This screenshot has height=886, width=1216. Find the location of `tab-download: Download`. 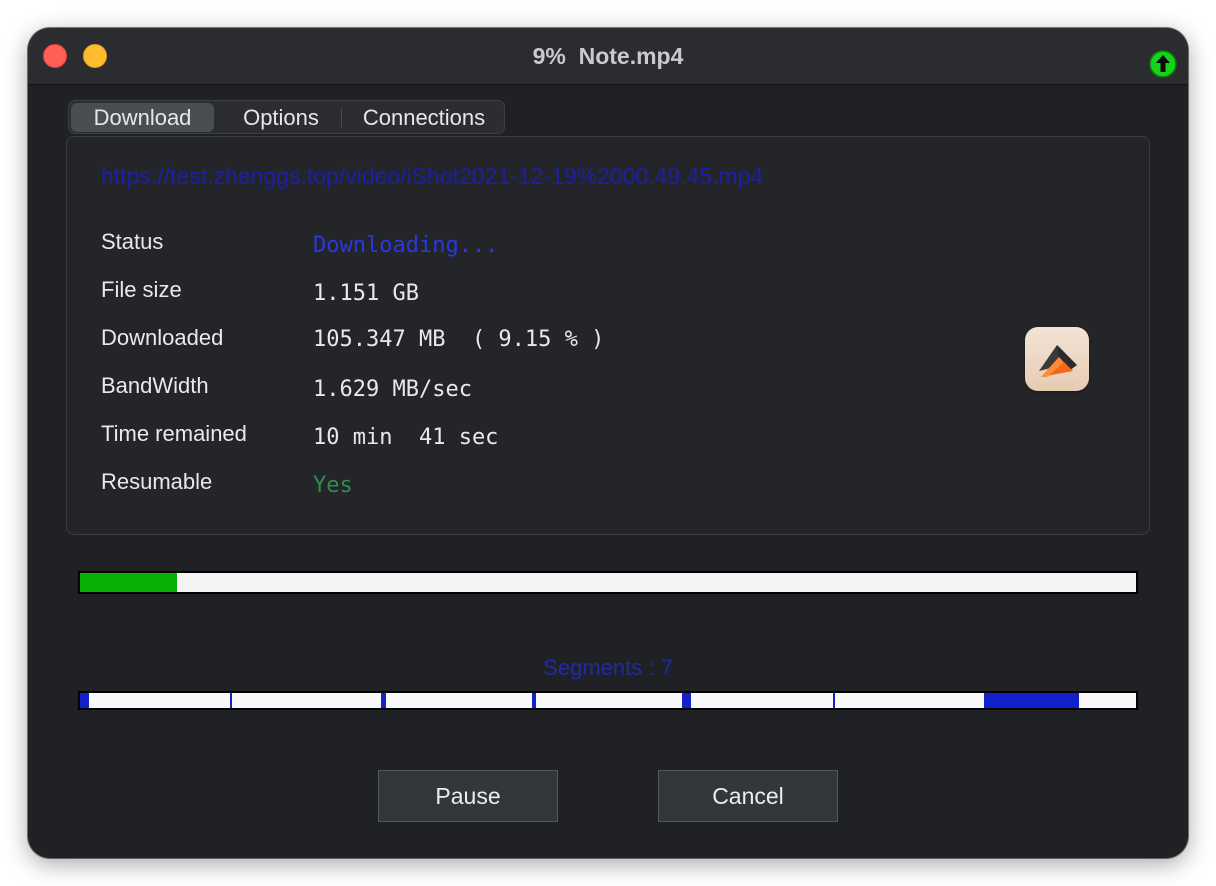

tab-download: Download is located at coordinates (142, 117).